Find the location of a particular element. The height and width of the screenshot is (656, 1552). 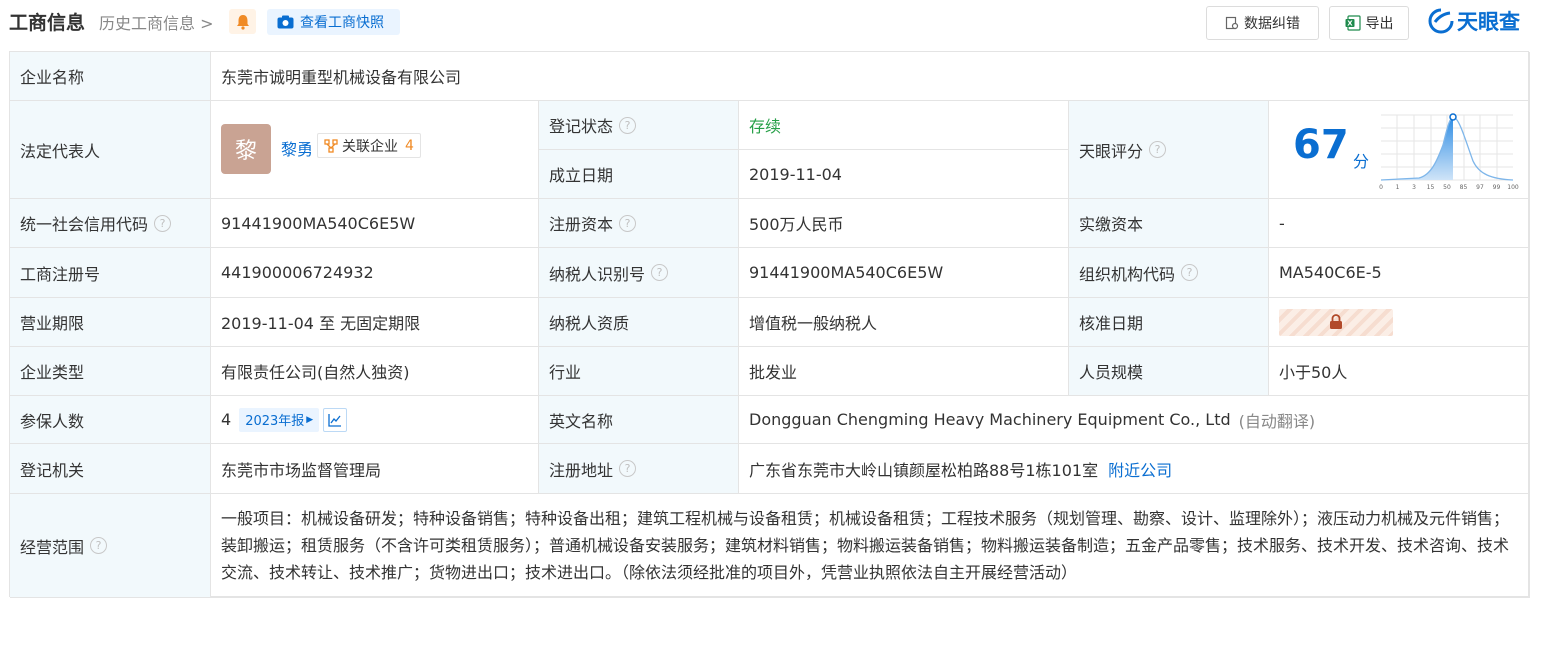

score-axis-label: 3 is located at coordinates (1414, 187).